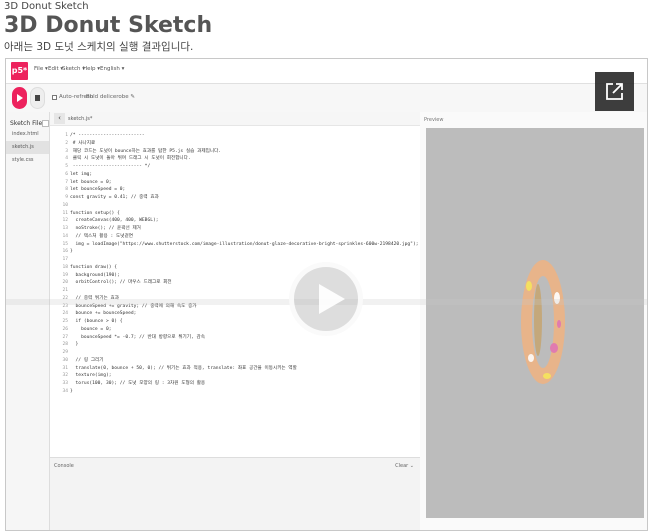  I want to click on code-line: createCanvas(400, 400, WEBGL);, so click(114, 221).